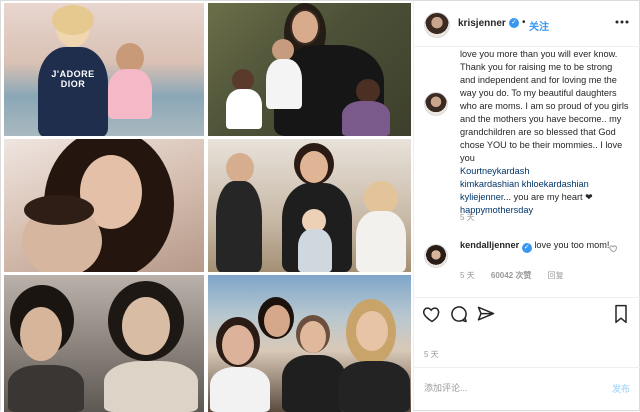  Describe the element at coordinates (437, 25) in the screenshot. I see `avatar` at that location.